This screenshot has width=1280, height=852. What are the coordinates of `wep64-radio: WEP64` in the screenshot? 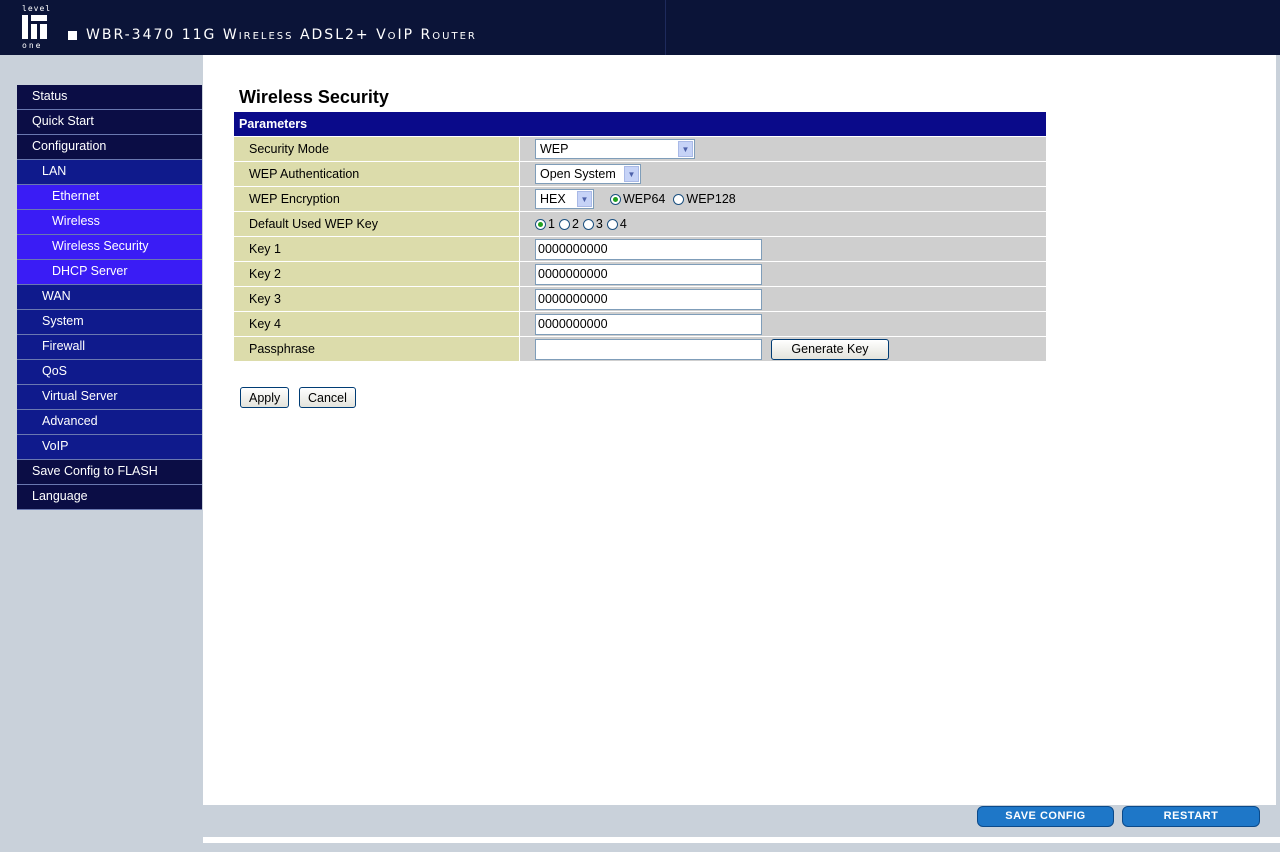 It's located at (637, 199).